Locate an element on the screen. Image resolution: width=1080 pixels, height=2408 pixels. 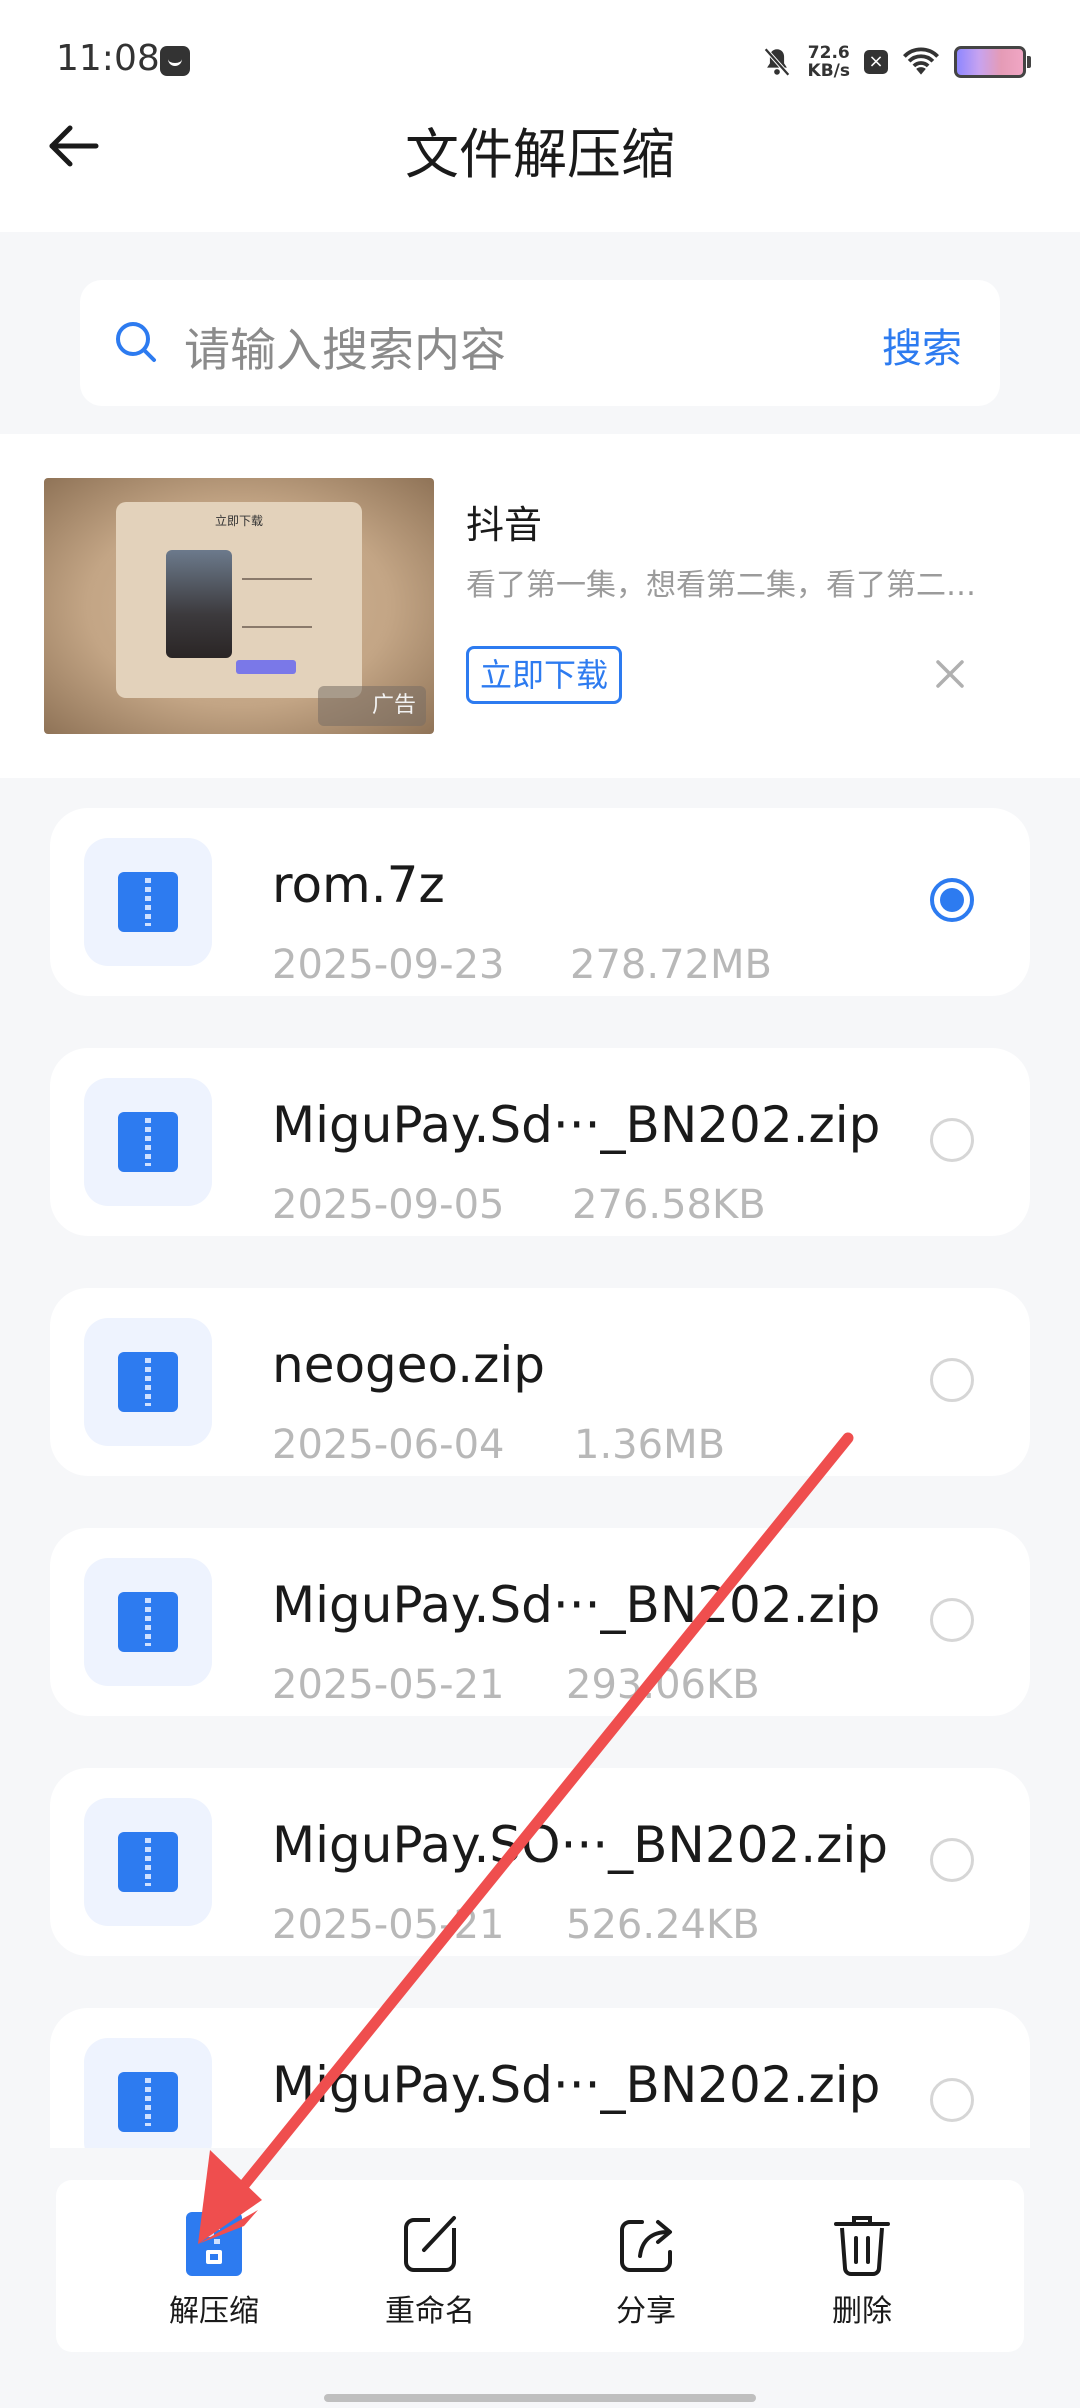
bell-muted-icon is located at coordinates (776, 62).